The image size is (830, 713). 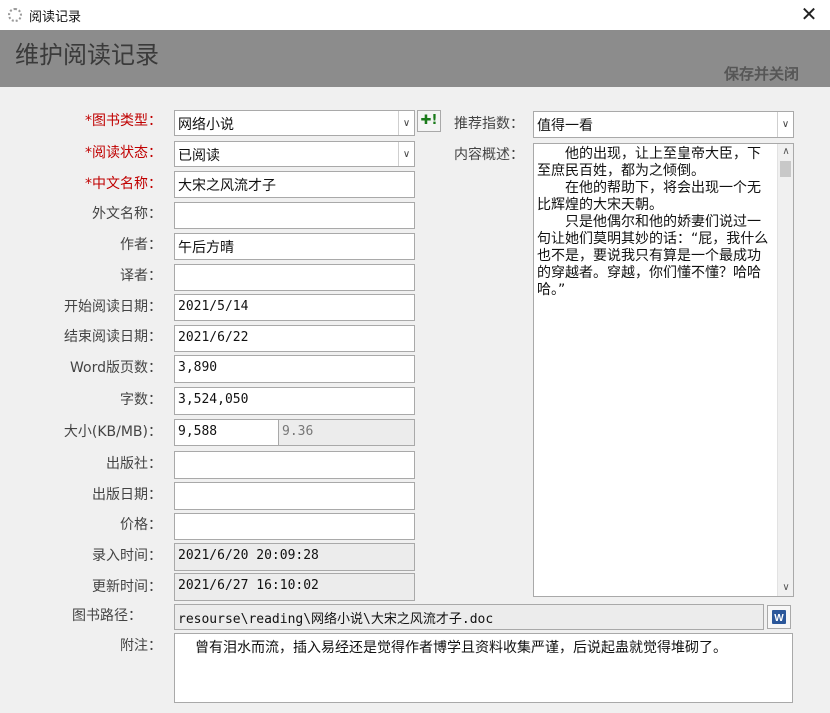 I want to click on size-mb-readonly: 9.36, so click(x=346, y=432).